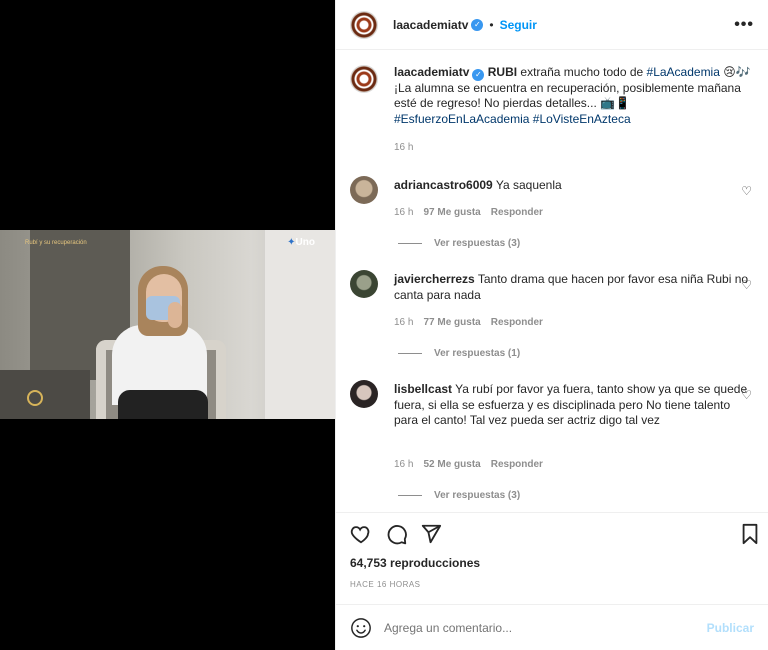 The height and width of the screenshot is (650, 768). Describe the element at coordinates (451, 464) in the screenshot. I see `comment-likes: 52 Me gusta` at that location.